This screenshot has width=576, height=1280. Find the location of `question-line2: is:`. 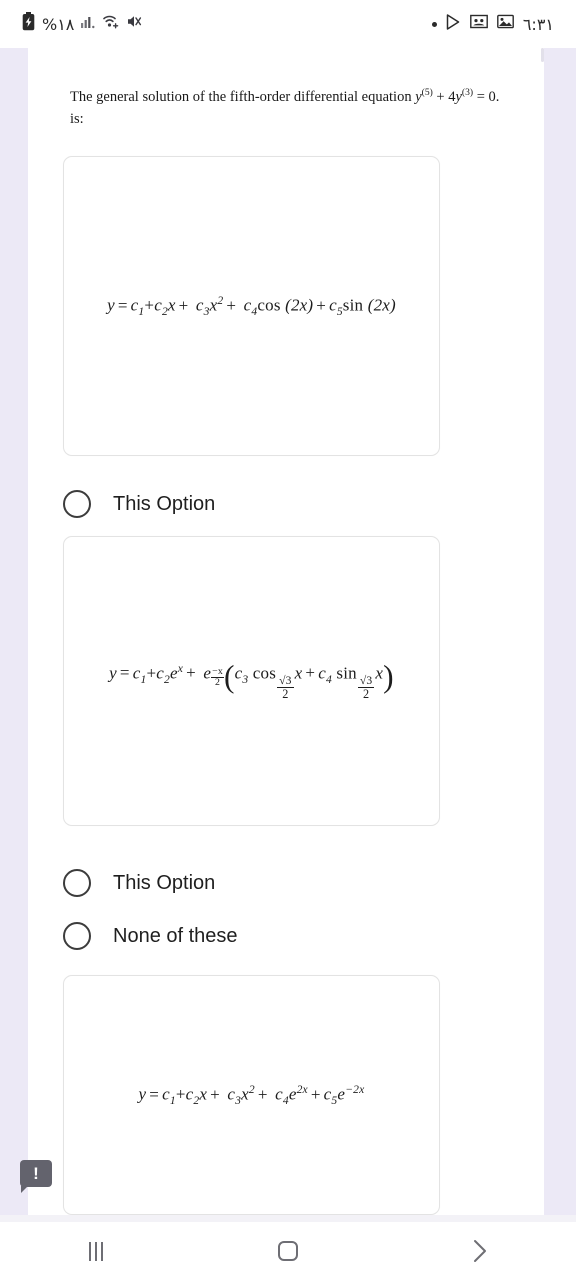

question-line2: is: is located at coordinates (77, 119).